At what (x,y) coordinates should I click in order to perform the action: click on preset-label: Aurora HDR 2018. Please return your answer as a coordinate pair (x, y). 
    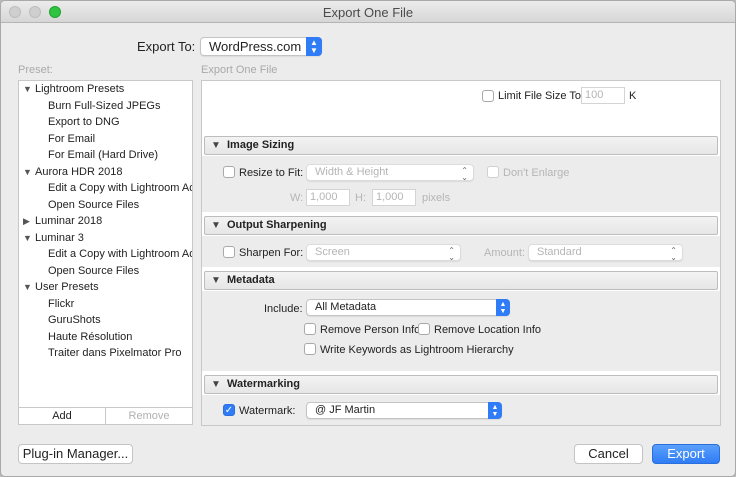
    Looking at the image, I should click on (79, 171).